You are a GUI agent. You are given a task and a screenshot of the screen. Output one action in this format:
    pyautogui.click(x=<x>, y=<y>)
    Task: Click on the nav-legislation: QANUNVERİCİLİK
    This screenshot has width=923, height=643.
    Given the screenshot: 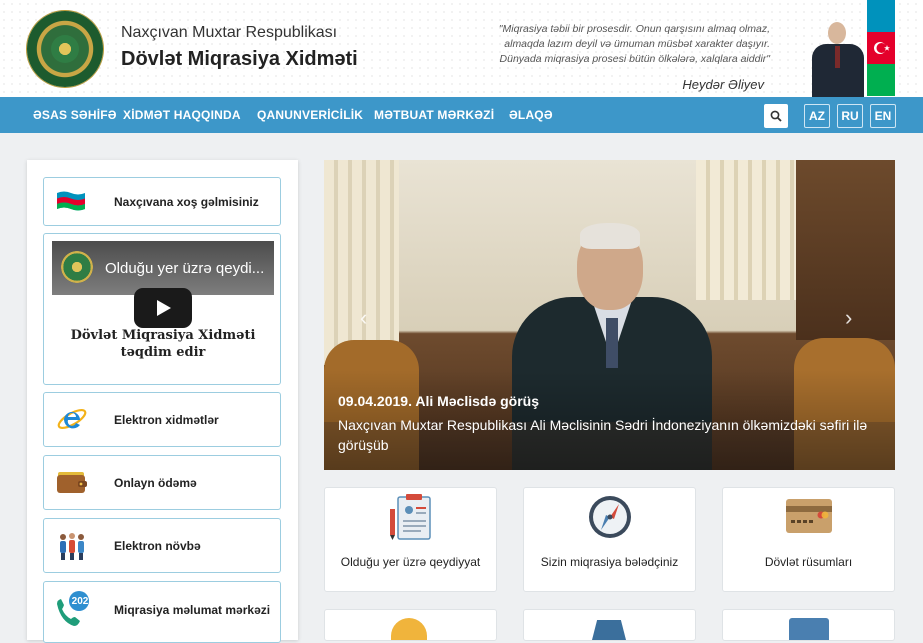 What is the action you would take?
    pyautogui.click(x=310, y=115)
    